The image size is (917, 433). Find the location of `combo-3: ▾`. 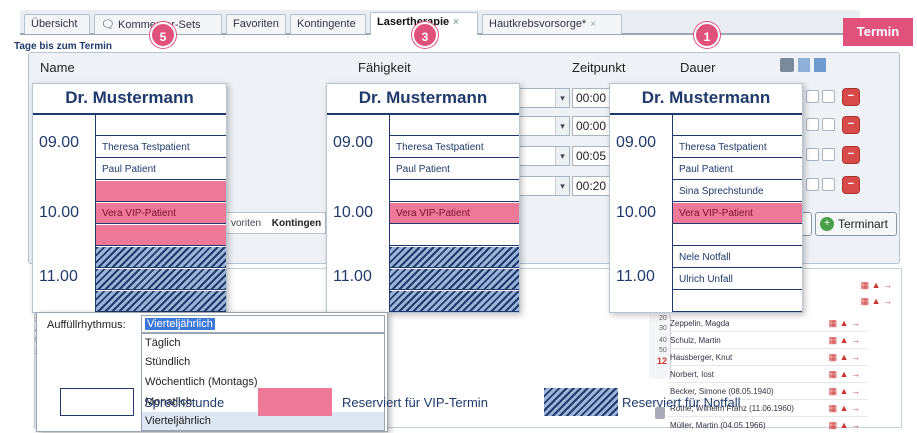

combo-3: ▾ is located at coordinates (544, 156).